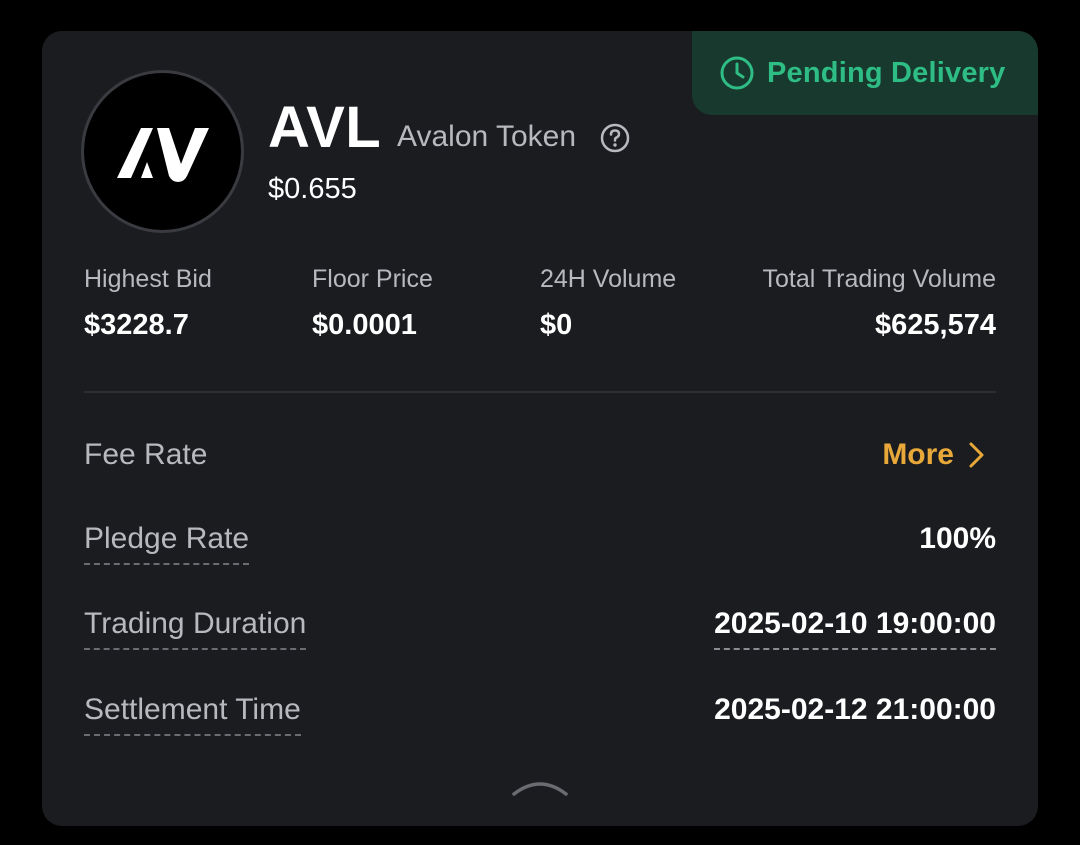 Image resolution: width=1080 pixels, height=845 pixels. What do you see at coordinates (364, 325) in the screenshot?
I see `stat-value: $0.0001` at bounding box center [364, 325].